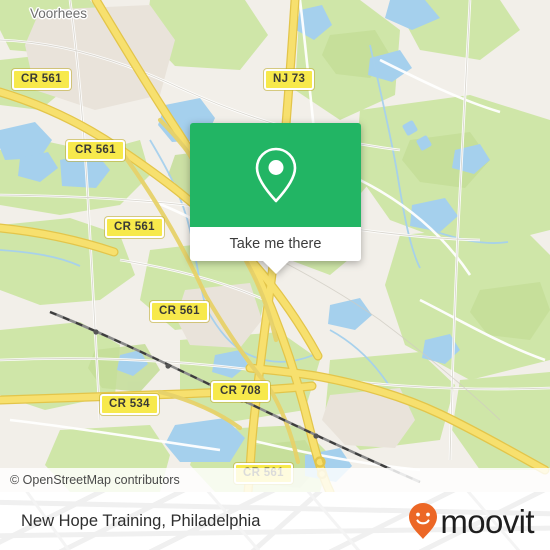 The height and width of the screenshot is (550, 550). Describe the element at coordinates (423, 521) in the screenshot. I see `moovit-smile-pin-icon` at that location.